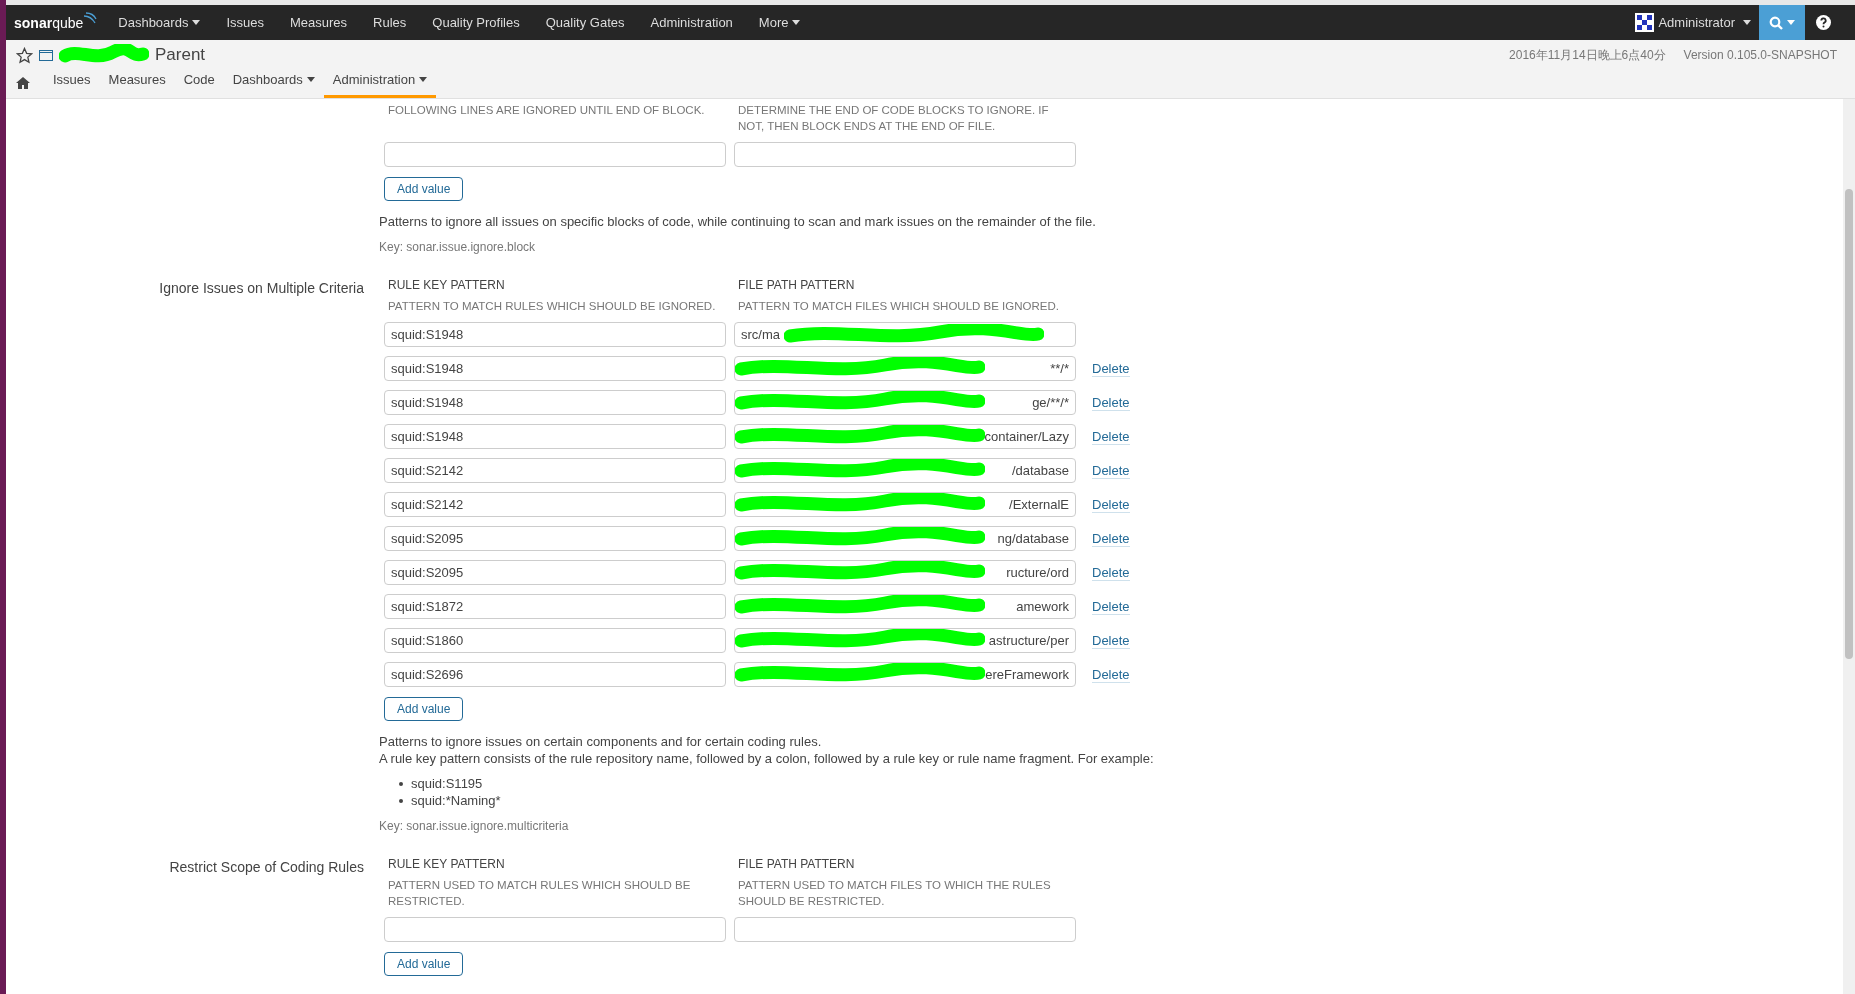  I want to click on field-value: container/Lazy, so click(1026, 436).